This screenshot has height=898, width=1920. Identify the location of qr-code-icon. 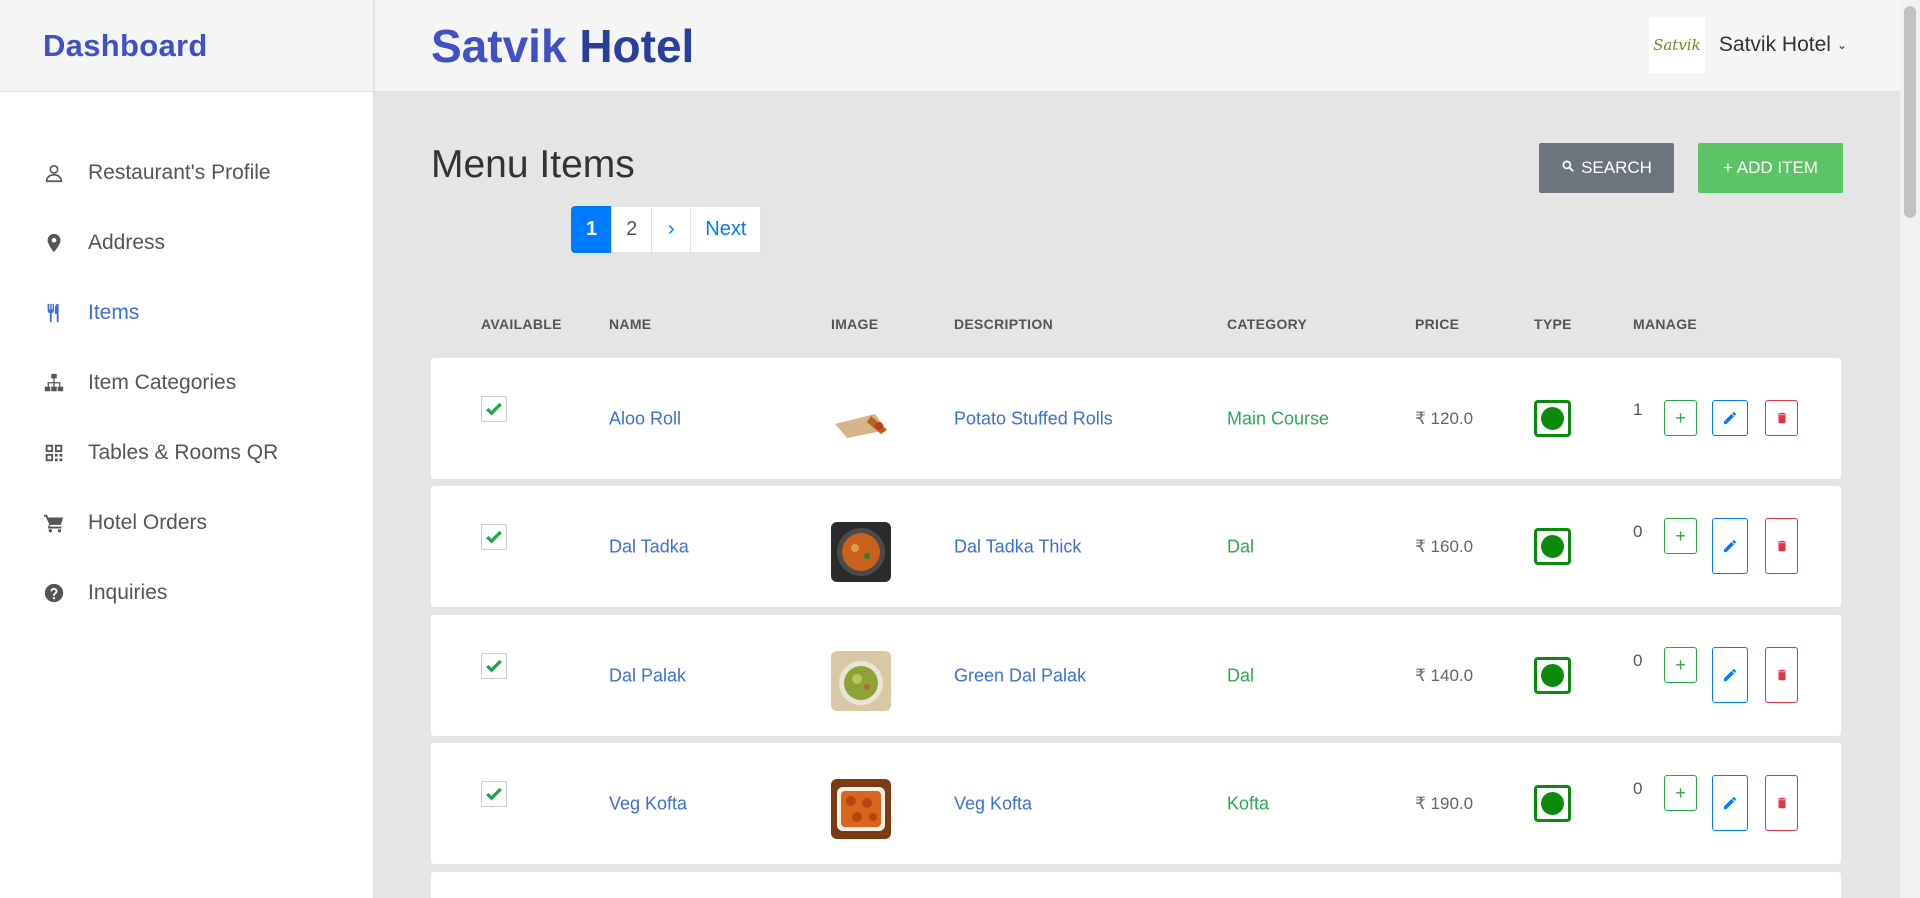
(54, 453).